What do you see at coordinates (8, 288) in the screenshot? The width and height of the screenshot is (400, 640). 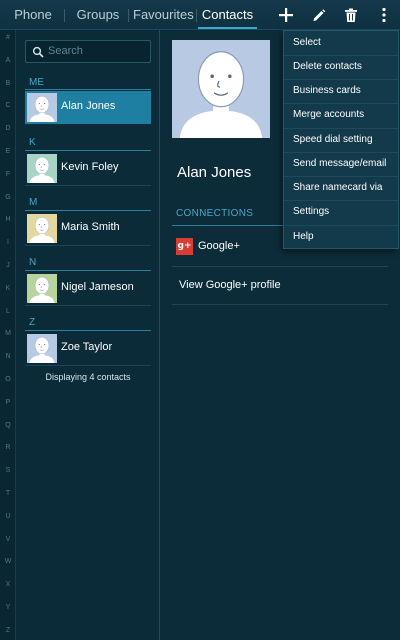 I see `index-letter: K` at bounding box center [8, 288].